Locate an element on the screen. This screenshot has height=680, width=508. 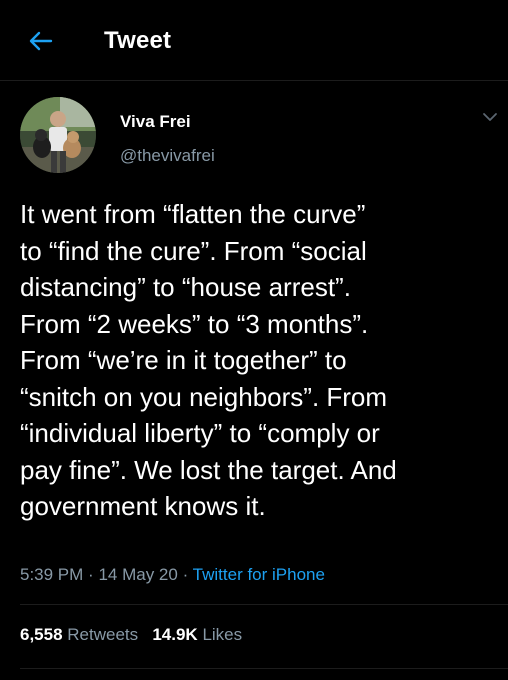
tweet-text-line: From “2 weeks” to “3 months”. is located at coordinates (194, 323).